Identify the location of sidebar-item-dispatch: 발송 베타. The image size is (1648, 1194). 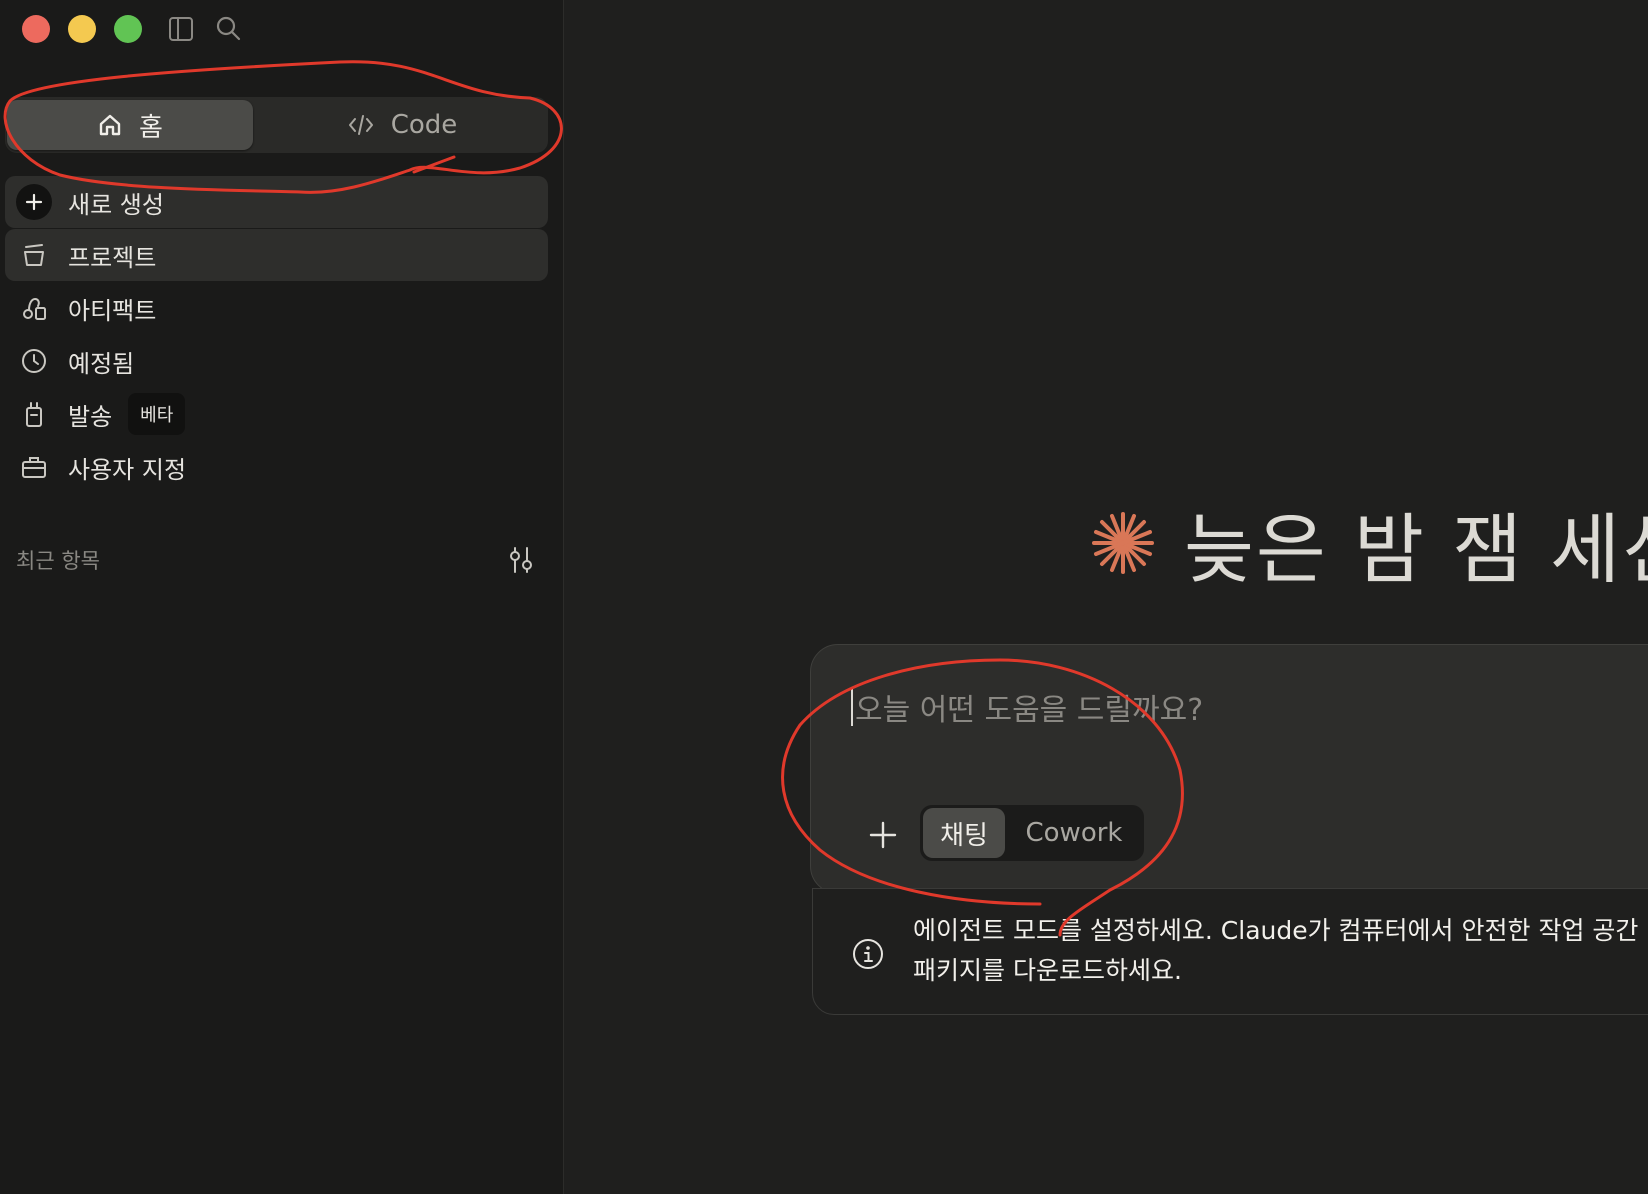
(276, 414).